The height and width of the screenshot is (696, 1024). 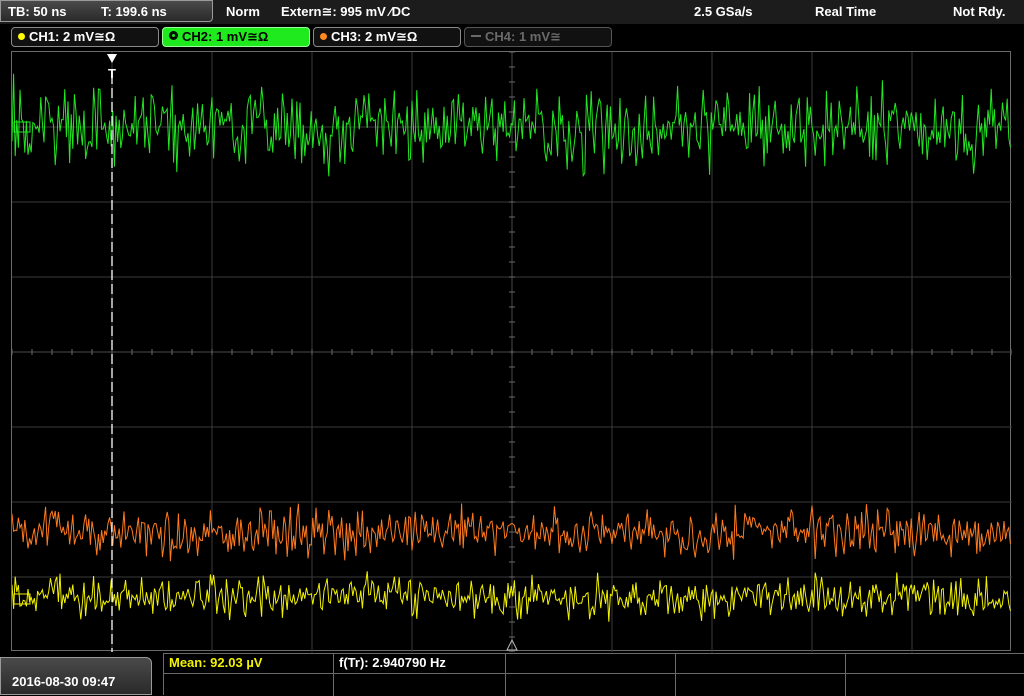 I want to click on measurement-panel: Mean: 92.03 µV f(Tr): 2.940790 Hz, so click(x=593, y=674).